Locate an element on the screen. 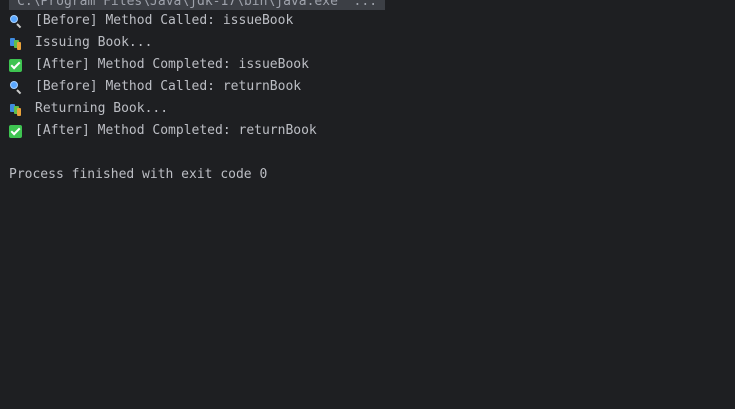  exit-message: Process finished with exit code 0 is located at coordinates (138, 175).